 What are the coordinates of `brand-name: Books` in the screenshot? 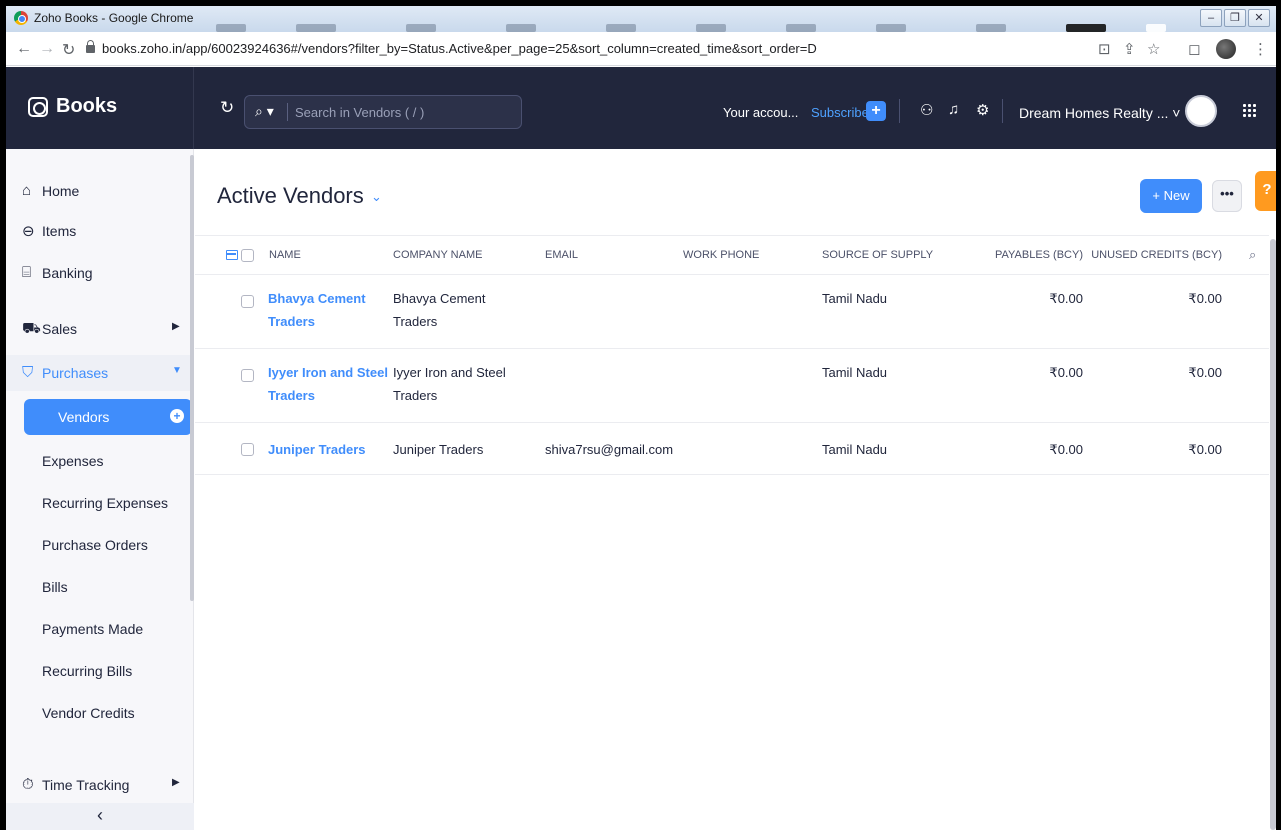 It's located at (87, 106).